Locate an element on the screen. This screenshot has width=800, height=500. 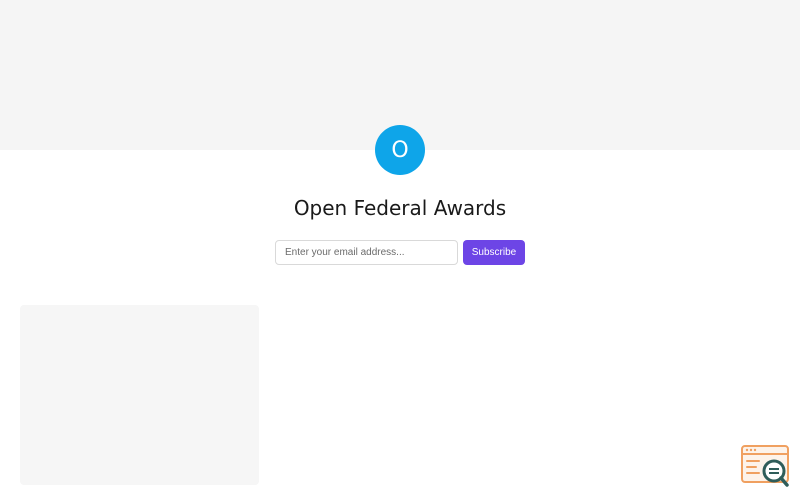
subscribe-form: Subscribe is located at coordinates (400, 252).